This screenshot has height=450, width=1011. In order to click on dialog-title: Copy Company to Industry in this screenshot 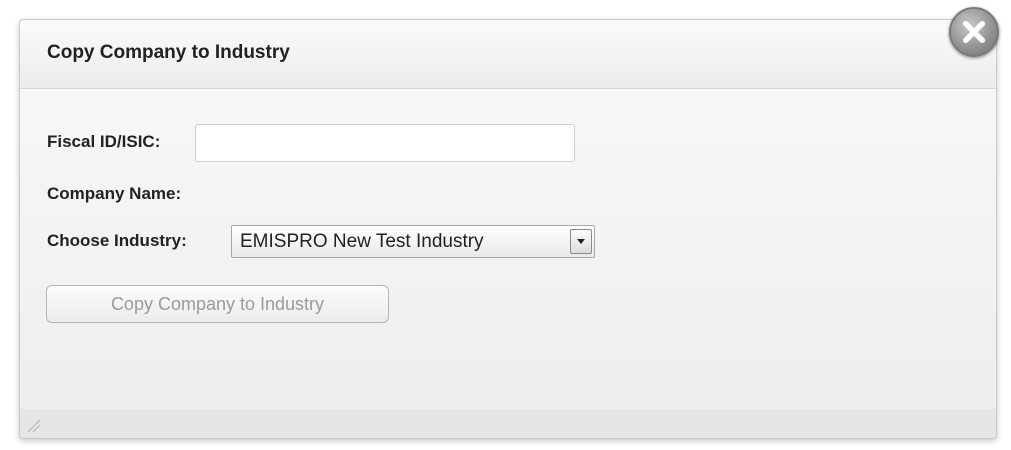, I will do `click(168, 52)`.